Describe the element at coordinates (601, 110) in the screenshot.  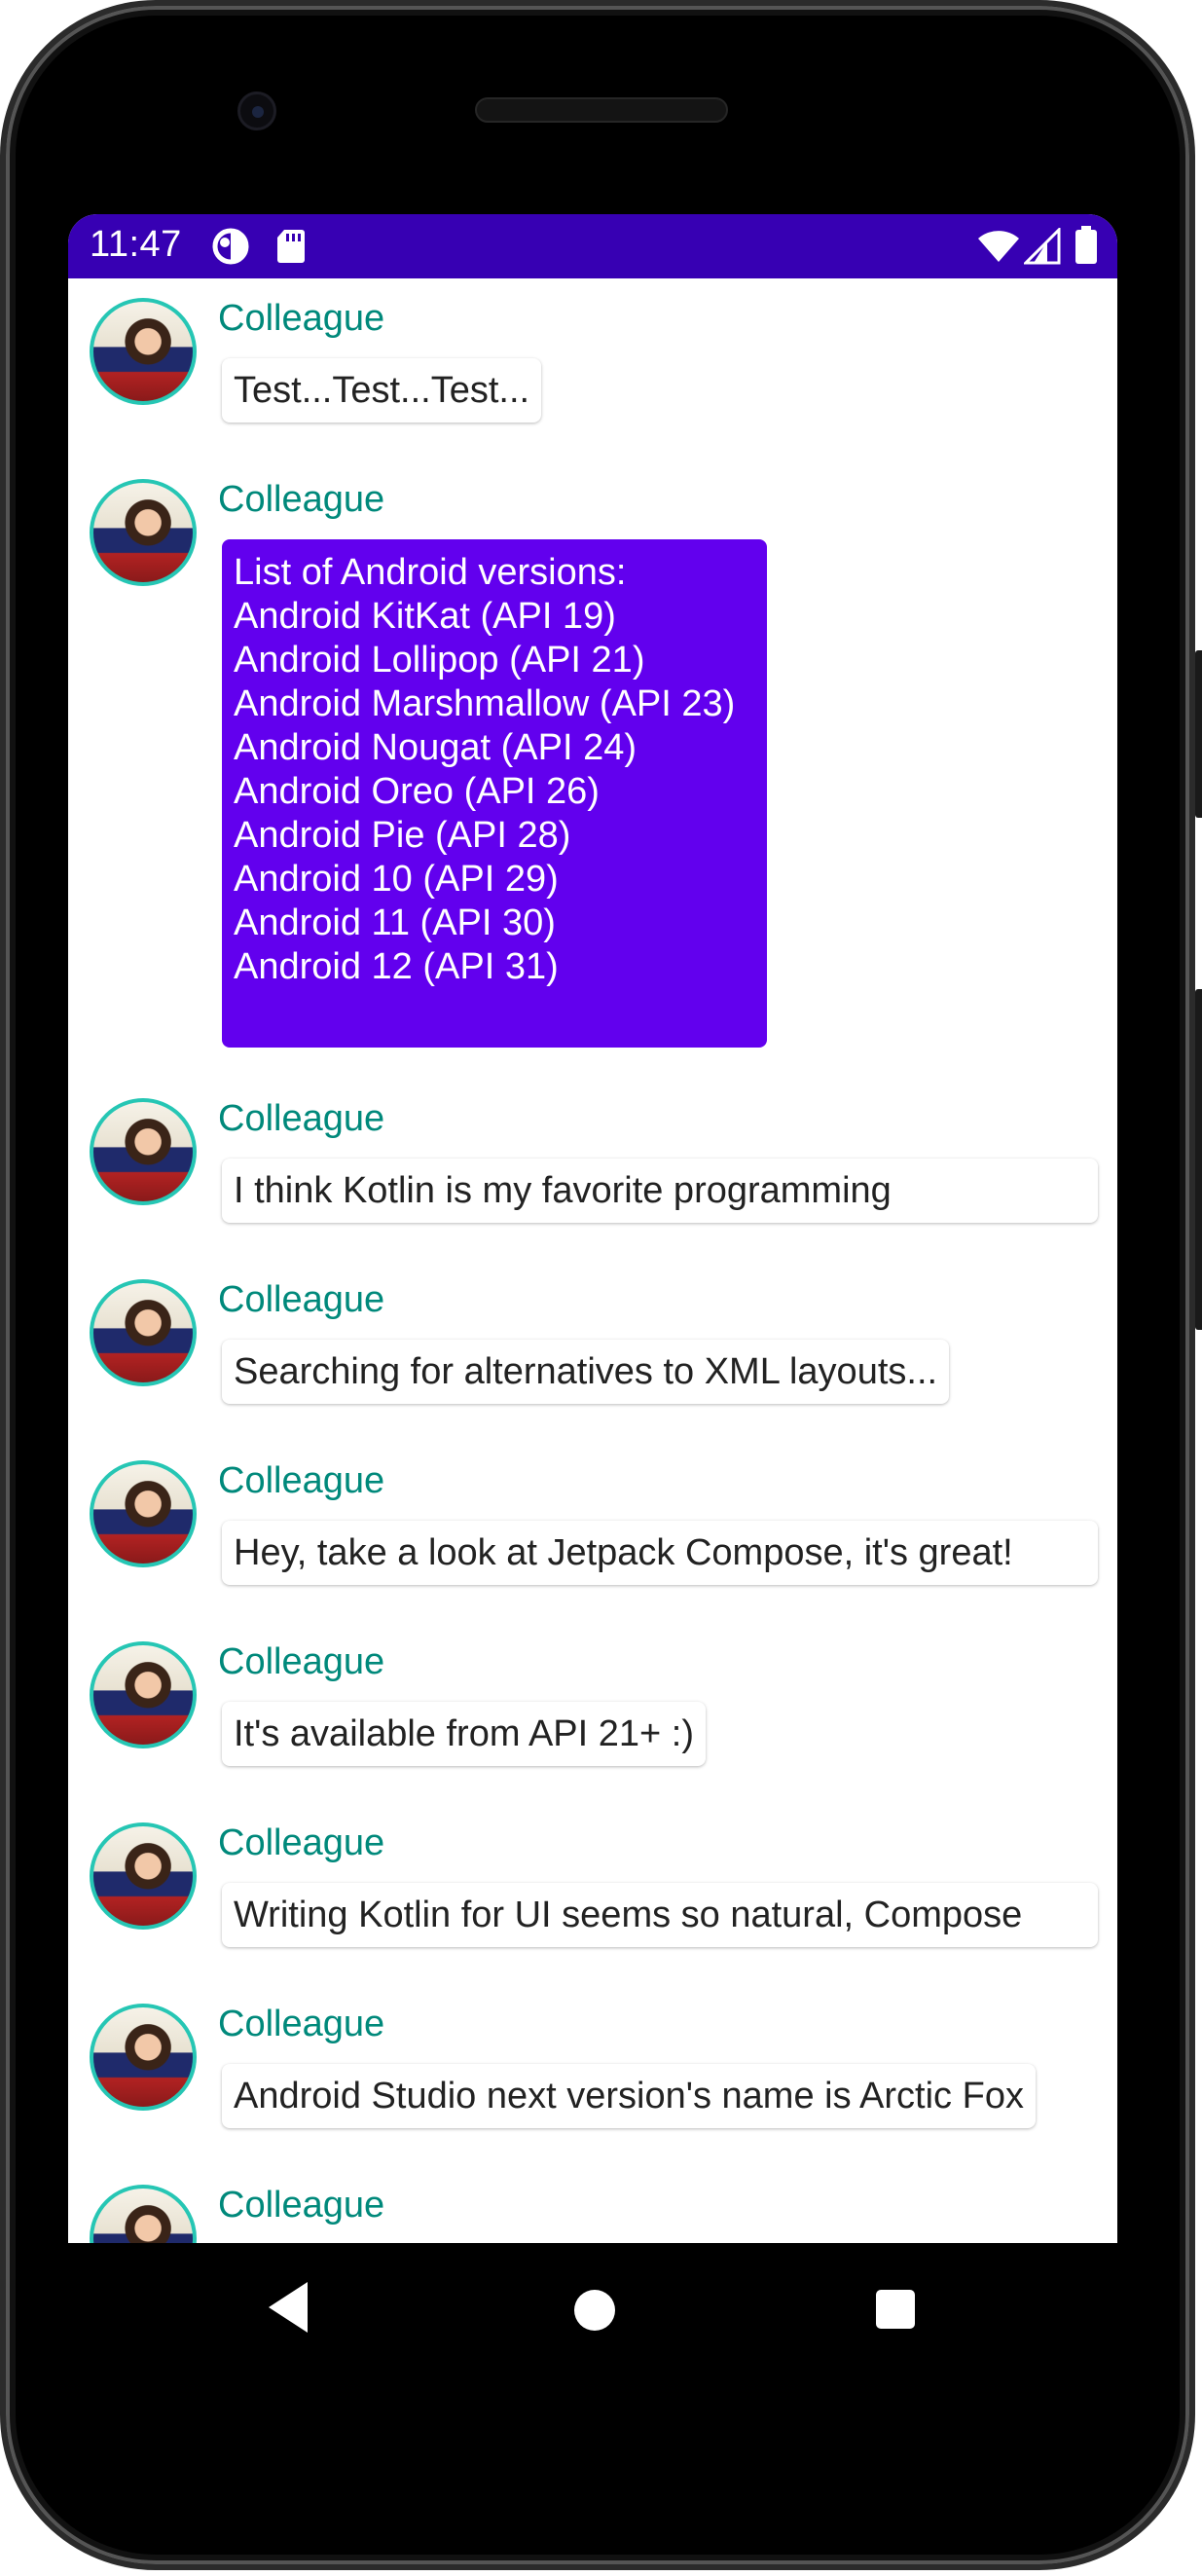
I see `earpiece-speaker` at that location.